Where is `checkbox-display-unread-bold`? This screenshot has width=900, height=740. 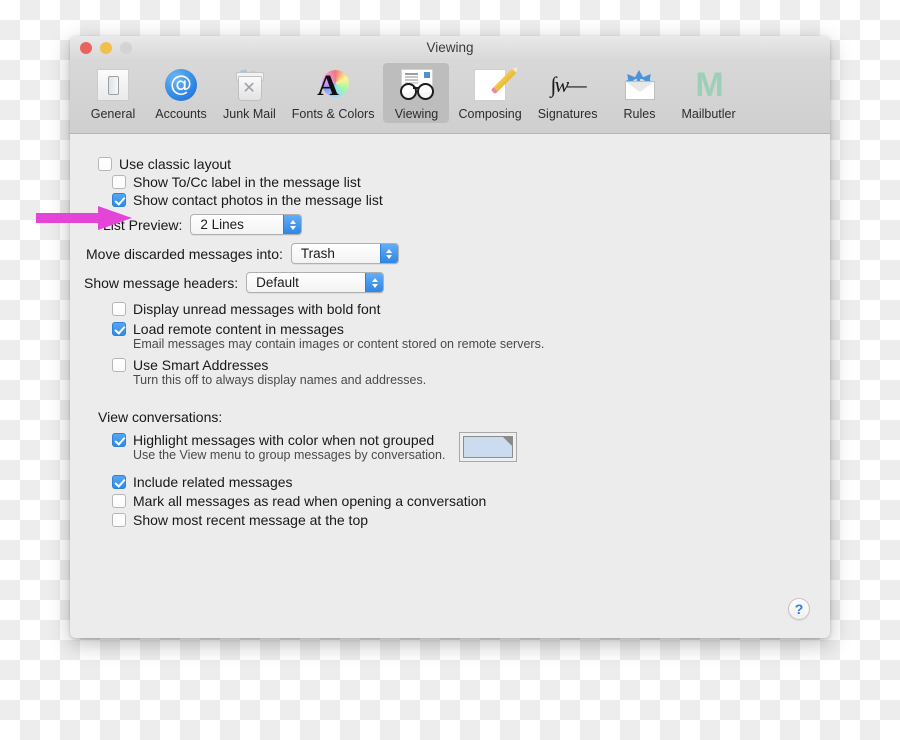
checkbox-display-unread-bold is located at coordinates (119, 309).